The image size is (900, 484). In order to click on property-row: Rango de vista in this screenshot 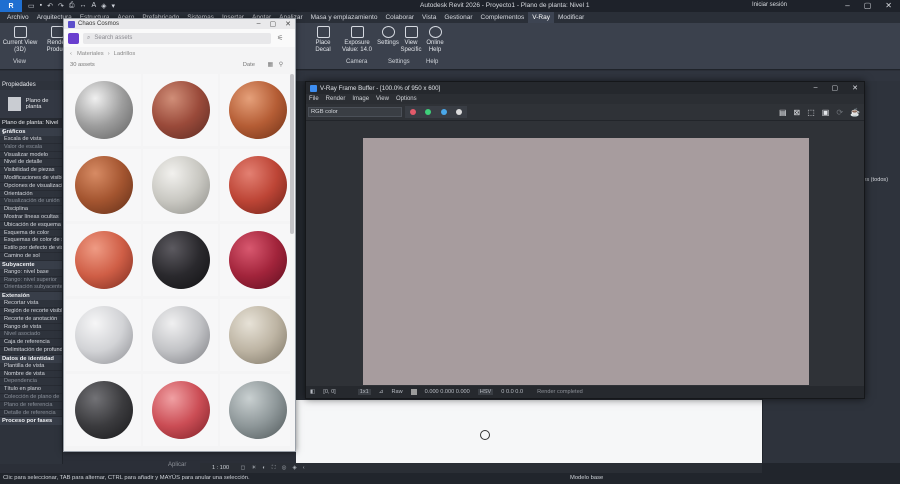, I will do `click(31, 328)`.